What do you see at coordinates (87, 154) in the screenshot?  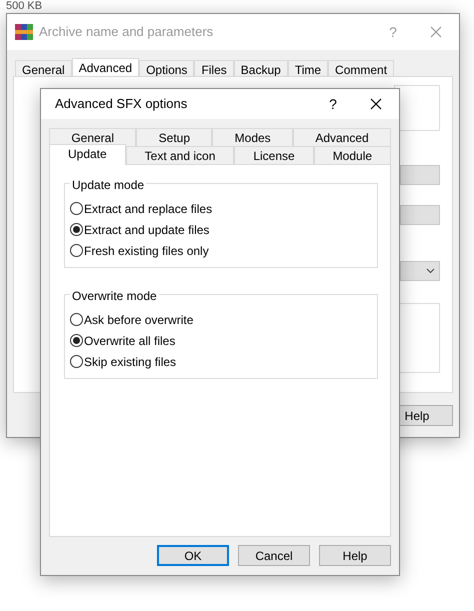 I see `tab: Update` at bounding box center [87, 154].